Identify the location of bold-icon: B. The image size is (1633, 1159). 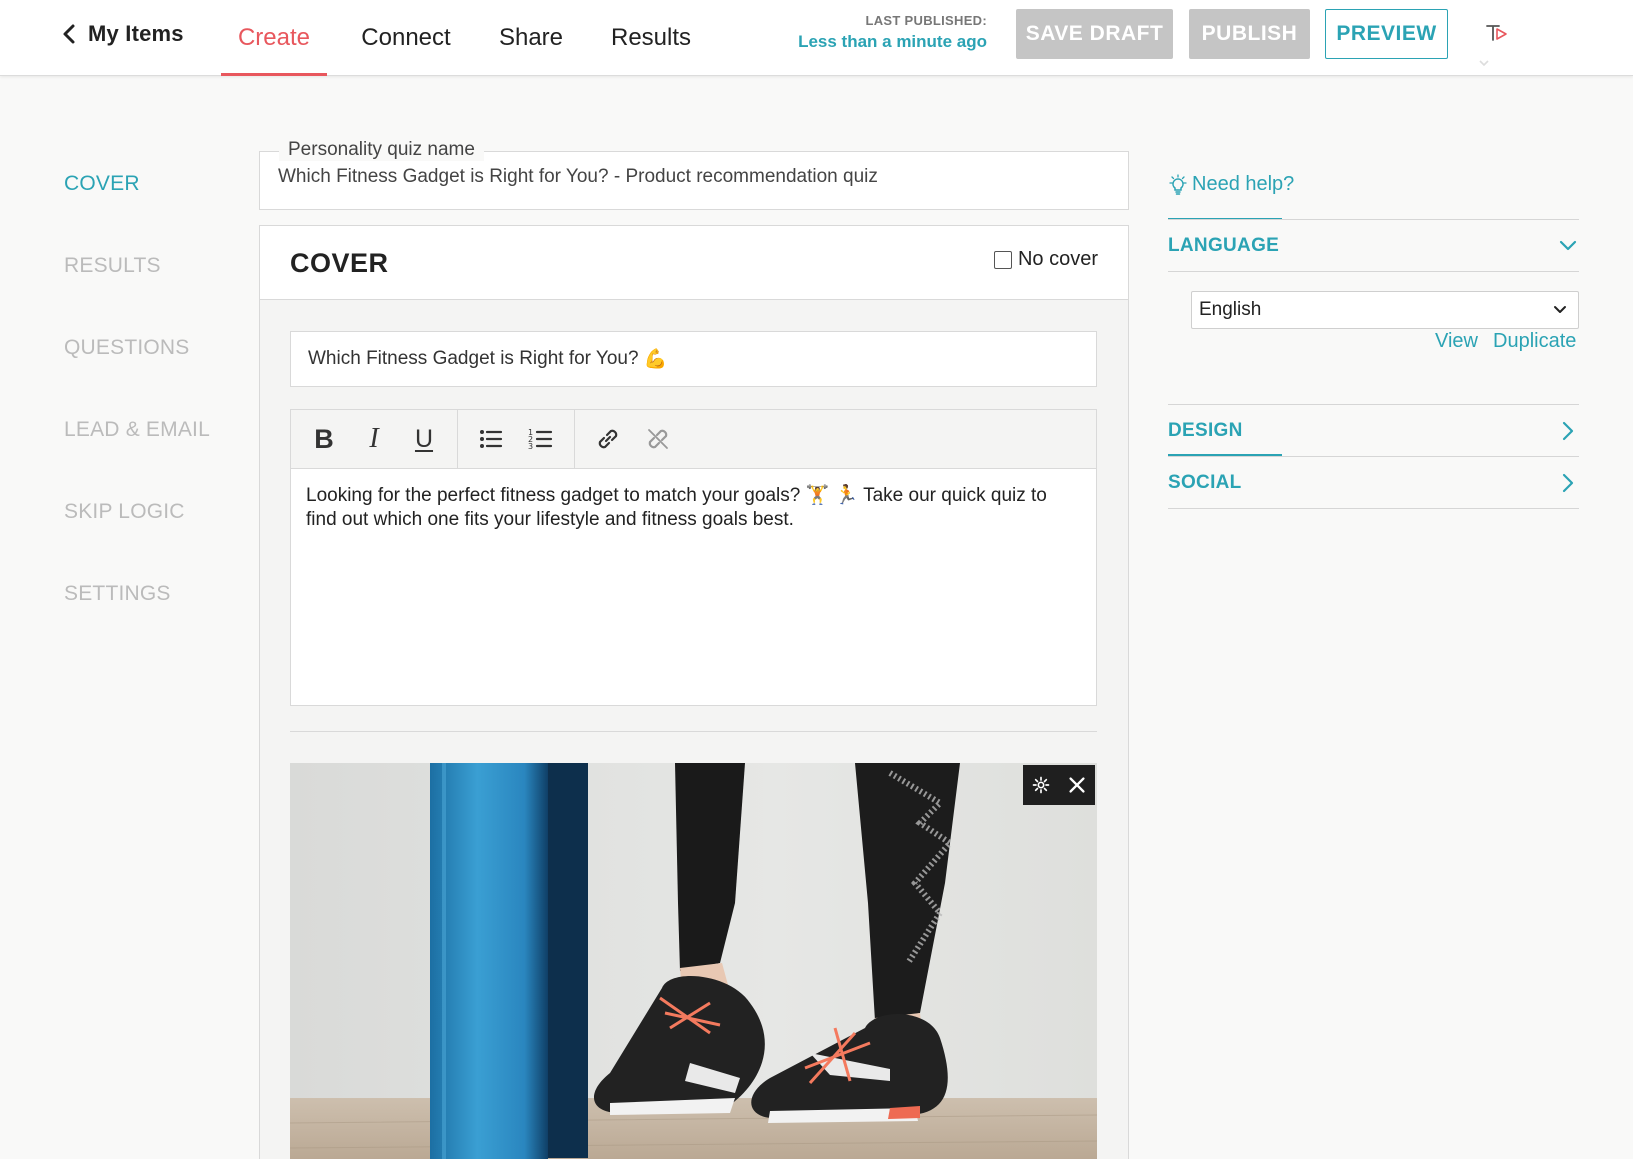
(324, 438).